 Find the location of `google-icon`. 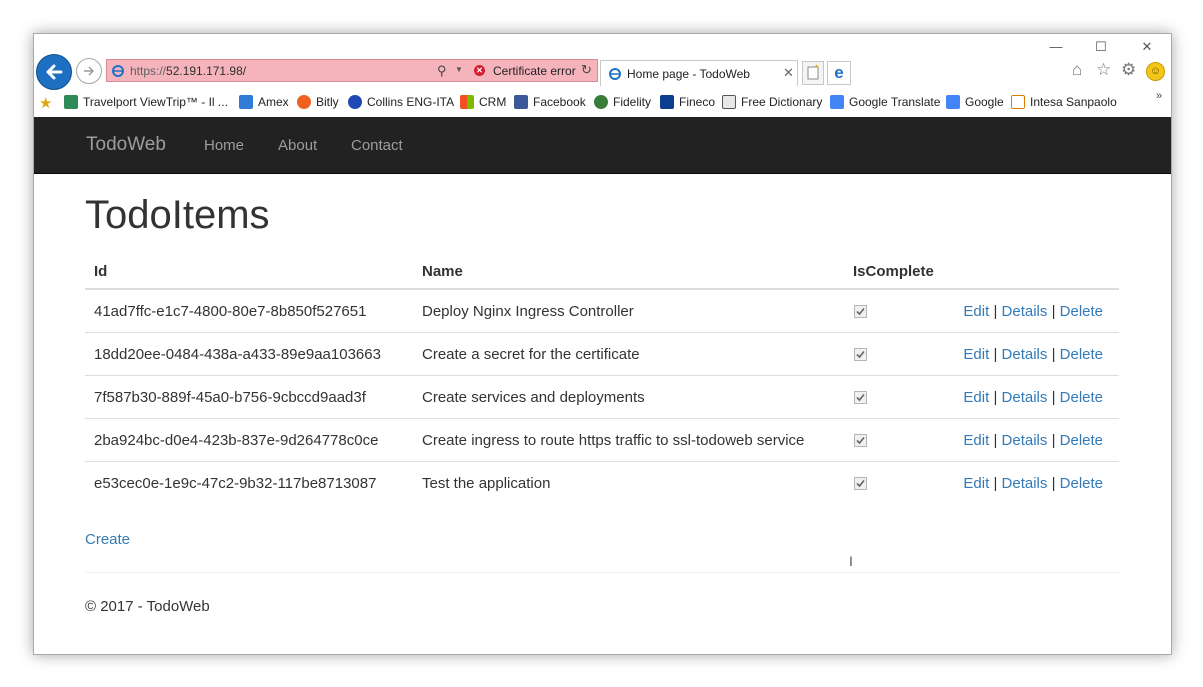

google-icon is located at coordinates (953, 102).